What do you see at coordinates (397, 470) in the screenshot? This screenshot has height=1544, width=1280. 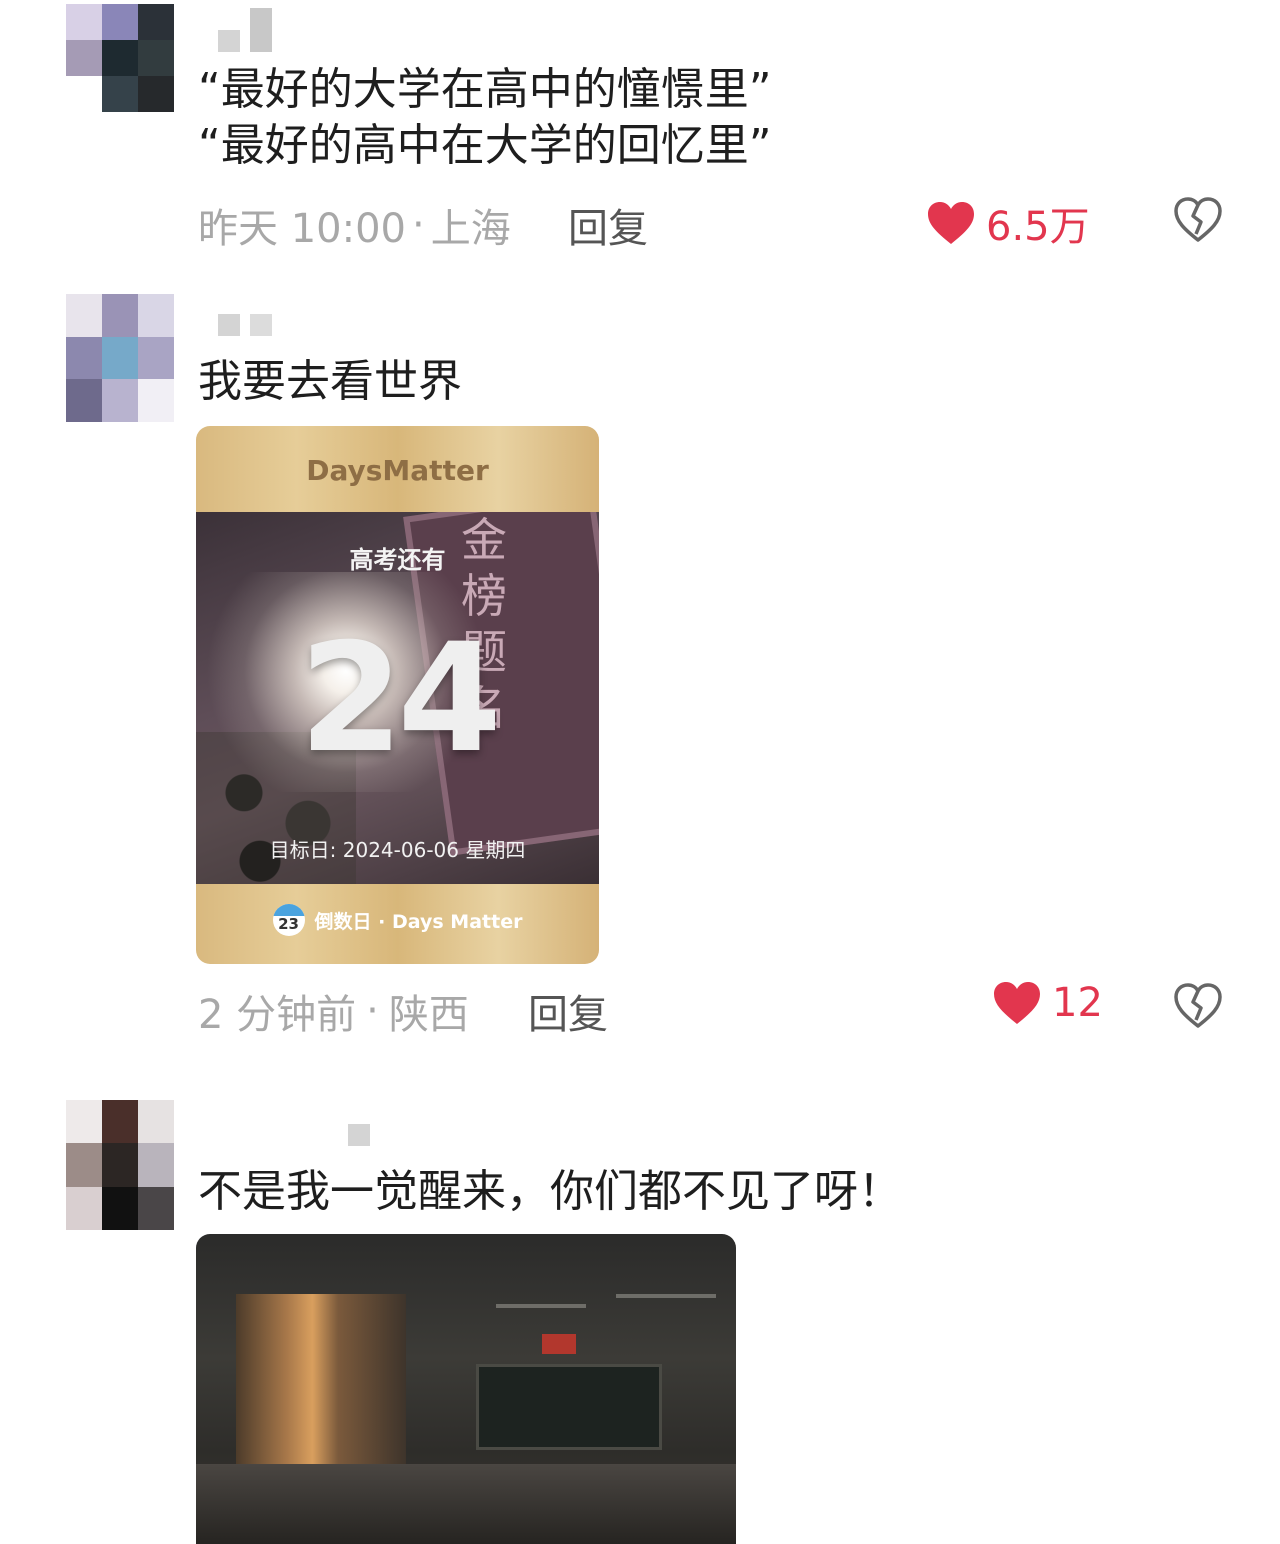 I see `days-matter-brand: DaysMatter` at bounding box center [397, 470].